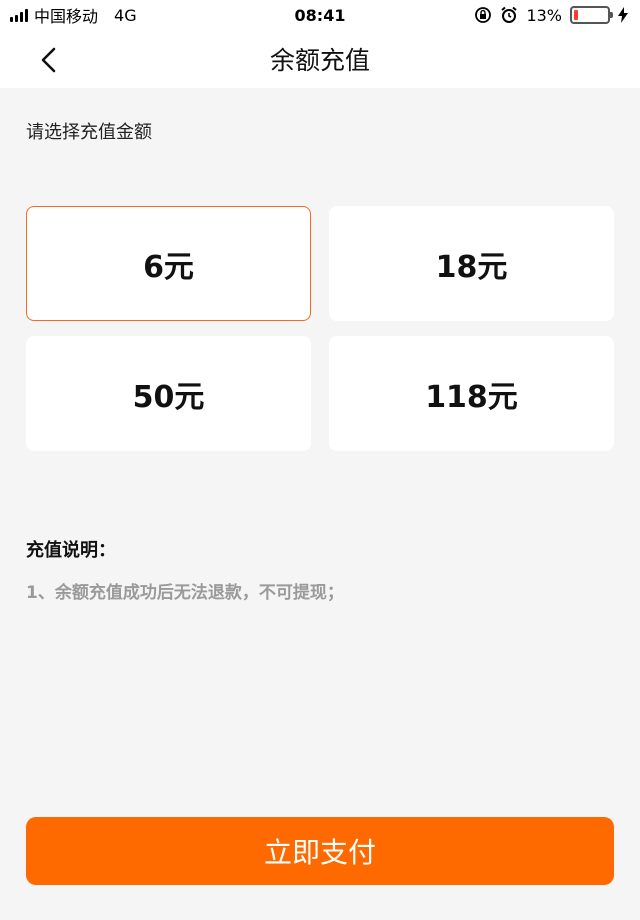 Image resolution: width=640 pixels, height=920 pixels. I want to click on back-button, so click(48, 60).